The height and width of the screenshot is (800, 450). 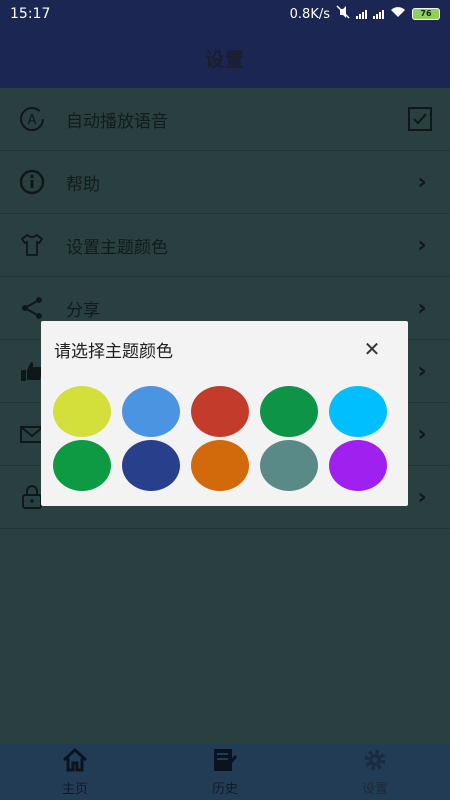 What do you see at coordinates (74, 789) in the screenshot?
I see `tab-label: 主页` at bounding box center [74, 789].